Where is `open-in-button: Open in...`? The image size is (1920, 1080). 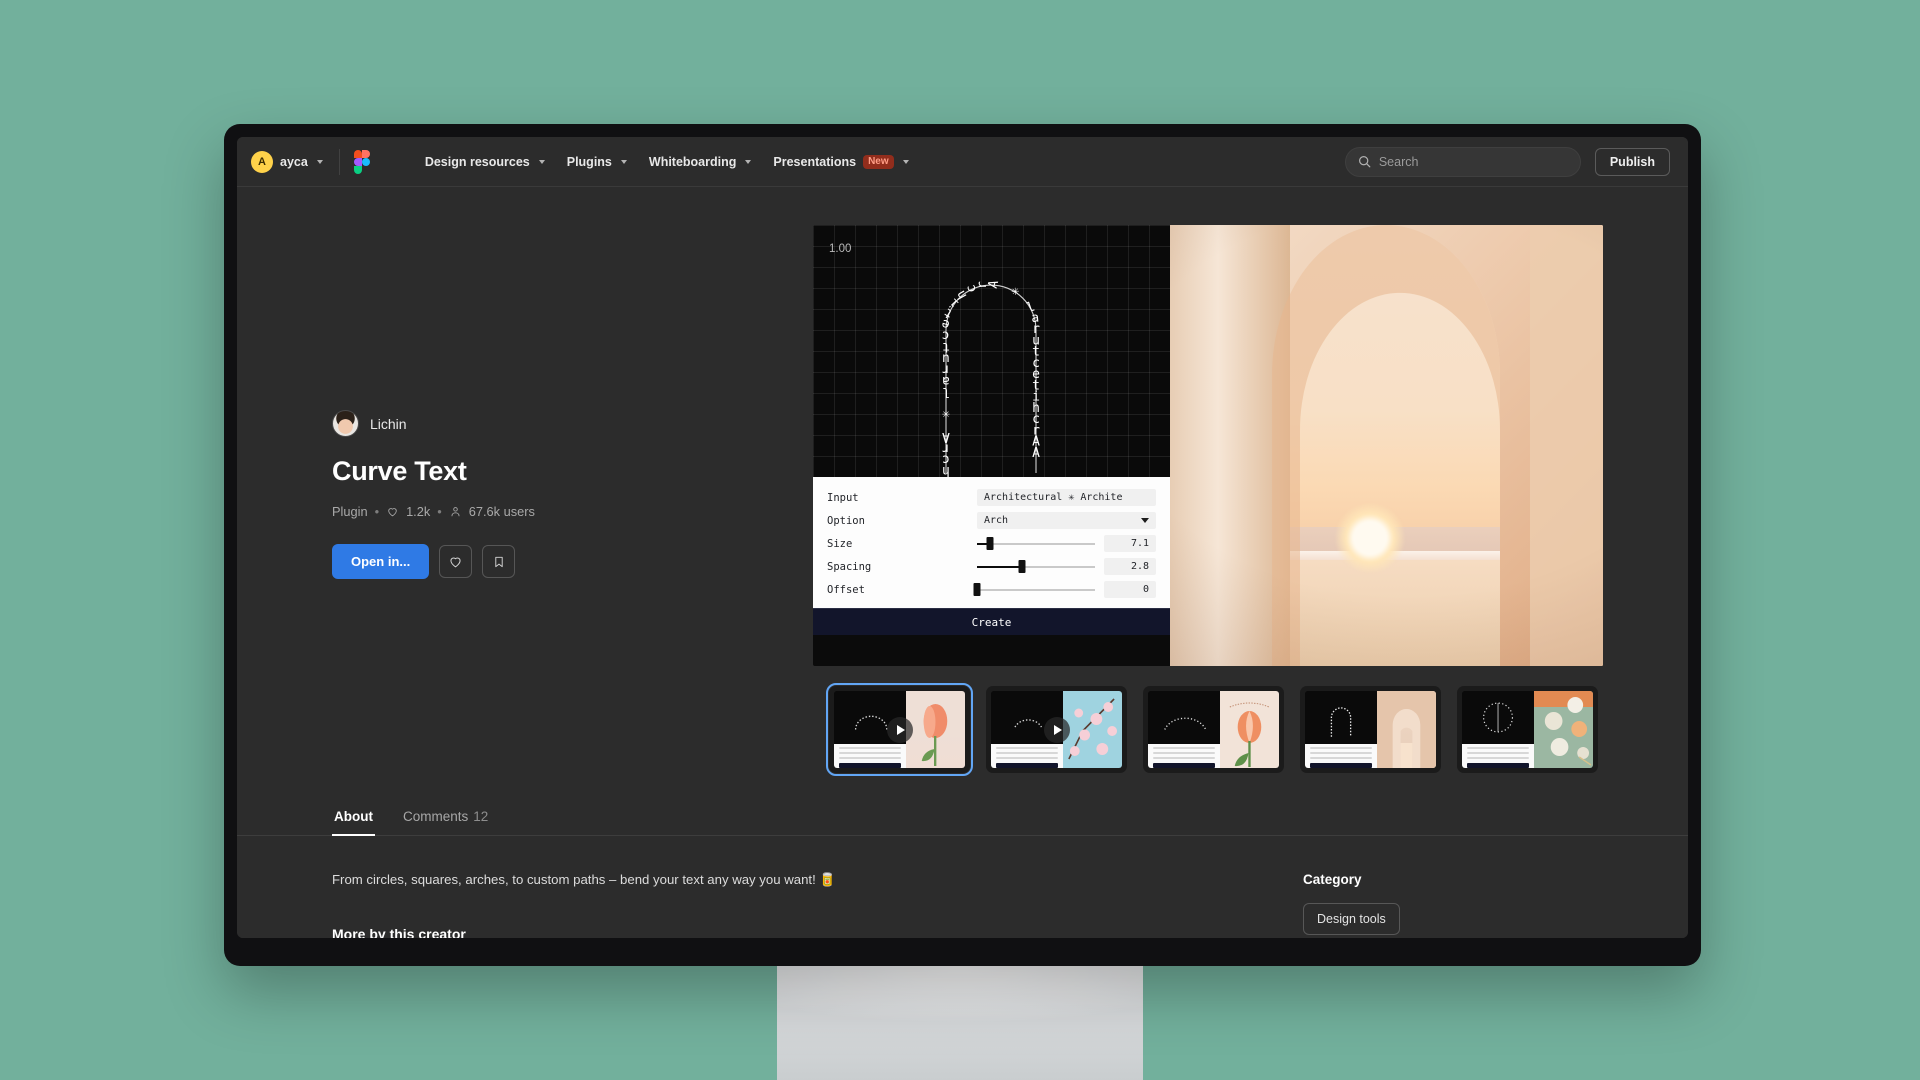
open-in-button: Open in... is located at coordinates (381, 561).